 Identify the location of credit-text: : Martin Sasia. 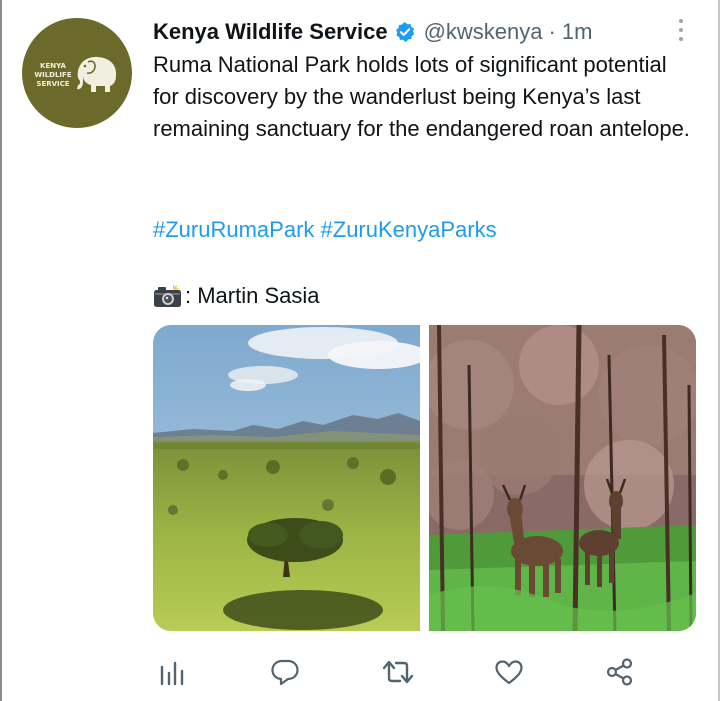
(252, 295).